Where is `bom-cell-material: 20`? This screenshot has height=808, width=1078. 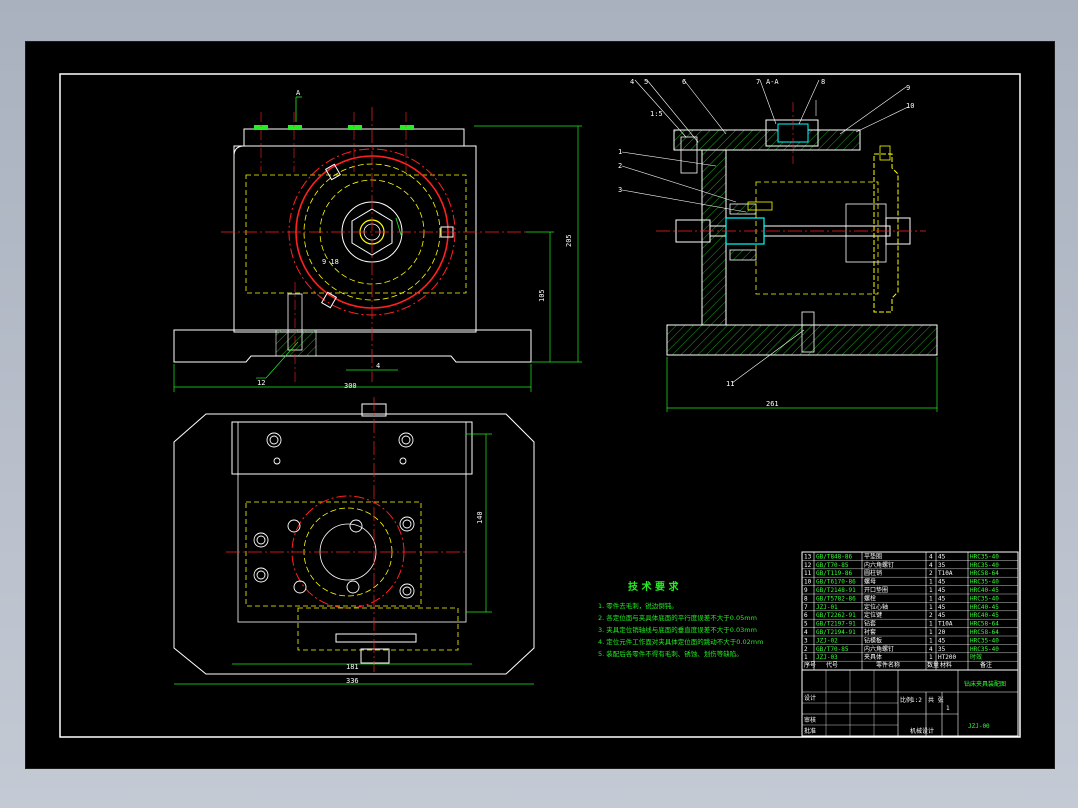
bom-cell-material: 20 is located at coordinates (942, 632).